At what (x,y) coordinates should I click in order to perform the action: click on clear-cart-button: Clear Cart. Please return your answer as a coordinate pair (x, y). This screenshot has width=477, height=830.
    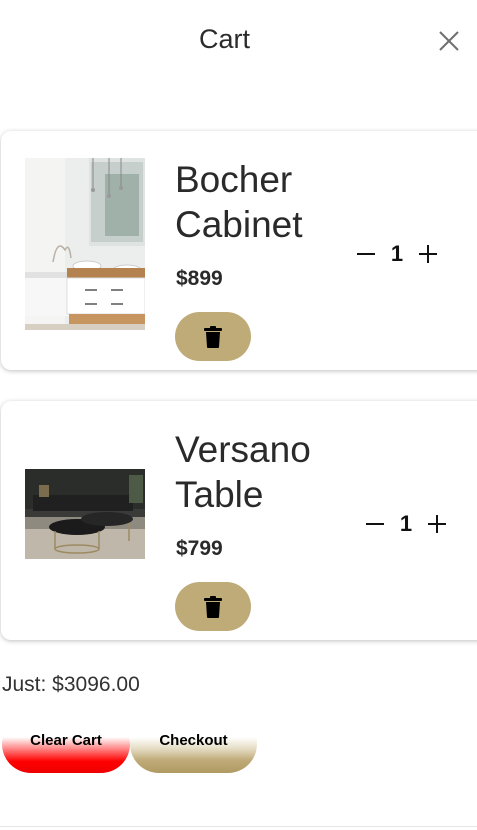
    Looking at the image, I should click on (66, 744).